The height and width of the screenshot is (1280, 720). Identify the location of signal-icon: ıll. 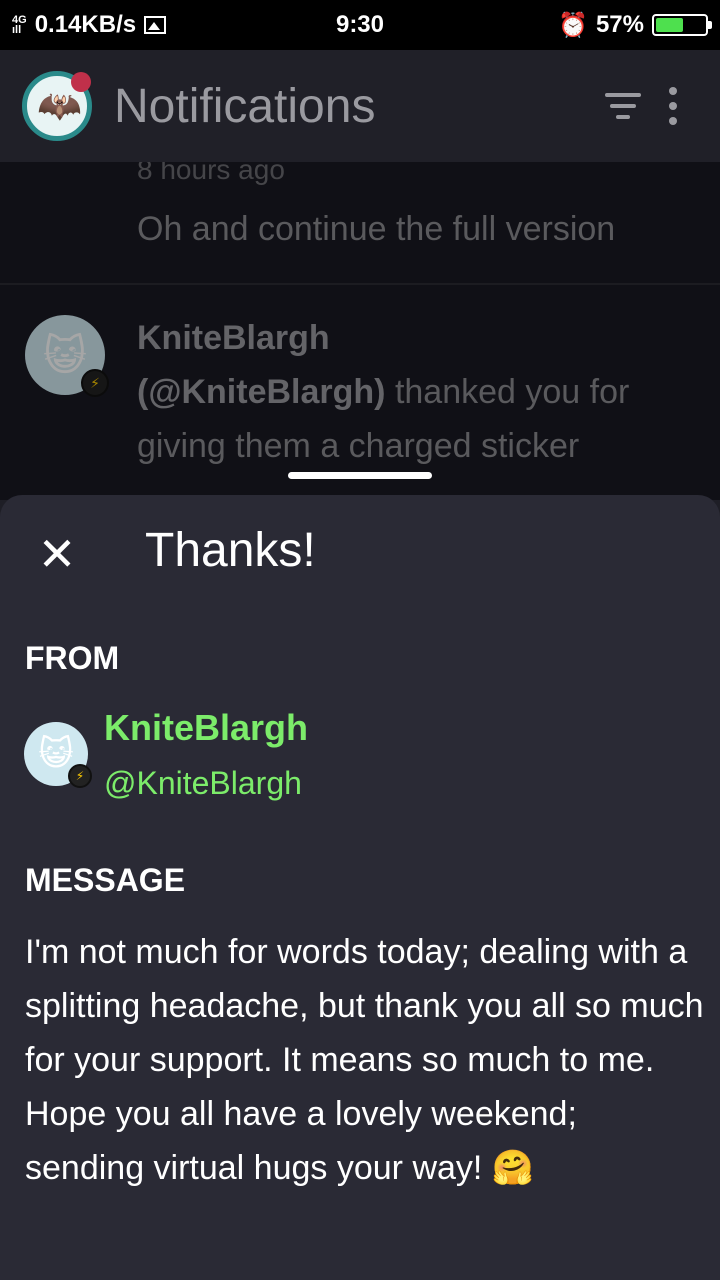
(17, 30).